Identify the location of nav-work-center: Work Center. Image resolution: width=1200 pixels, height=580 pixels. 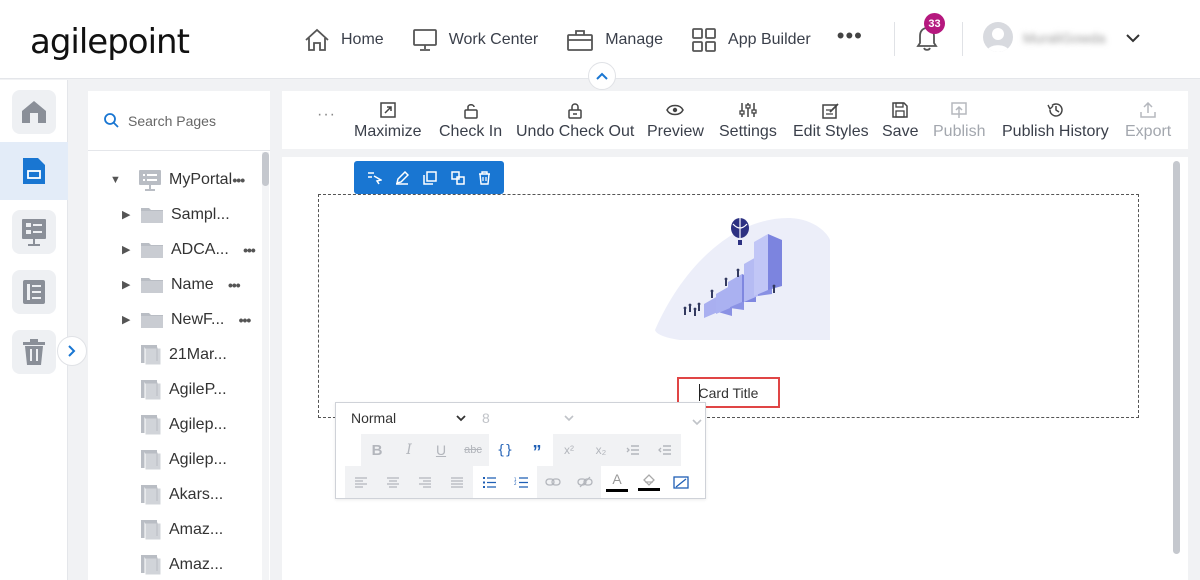
(475, 40).